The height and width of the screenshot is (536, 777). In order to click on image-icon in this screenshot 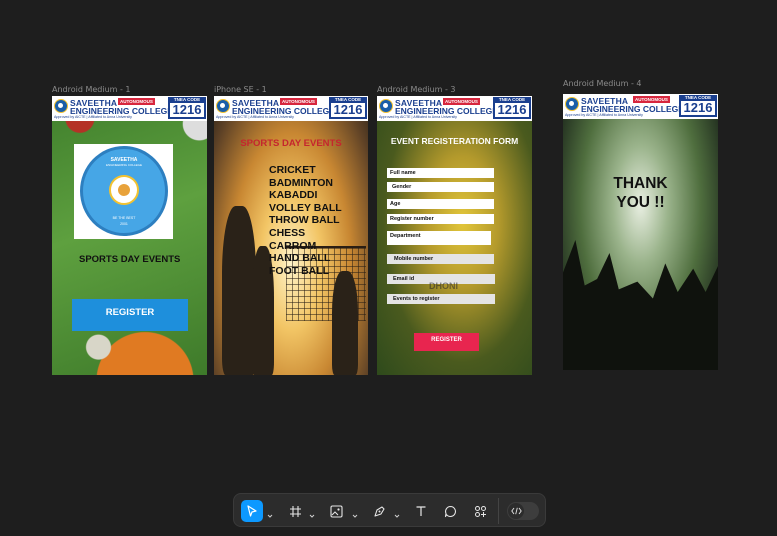, I will do `click(336, 511)`.